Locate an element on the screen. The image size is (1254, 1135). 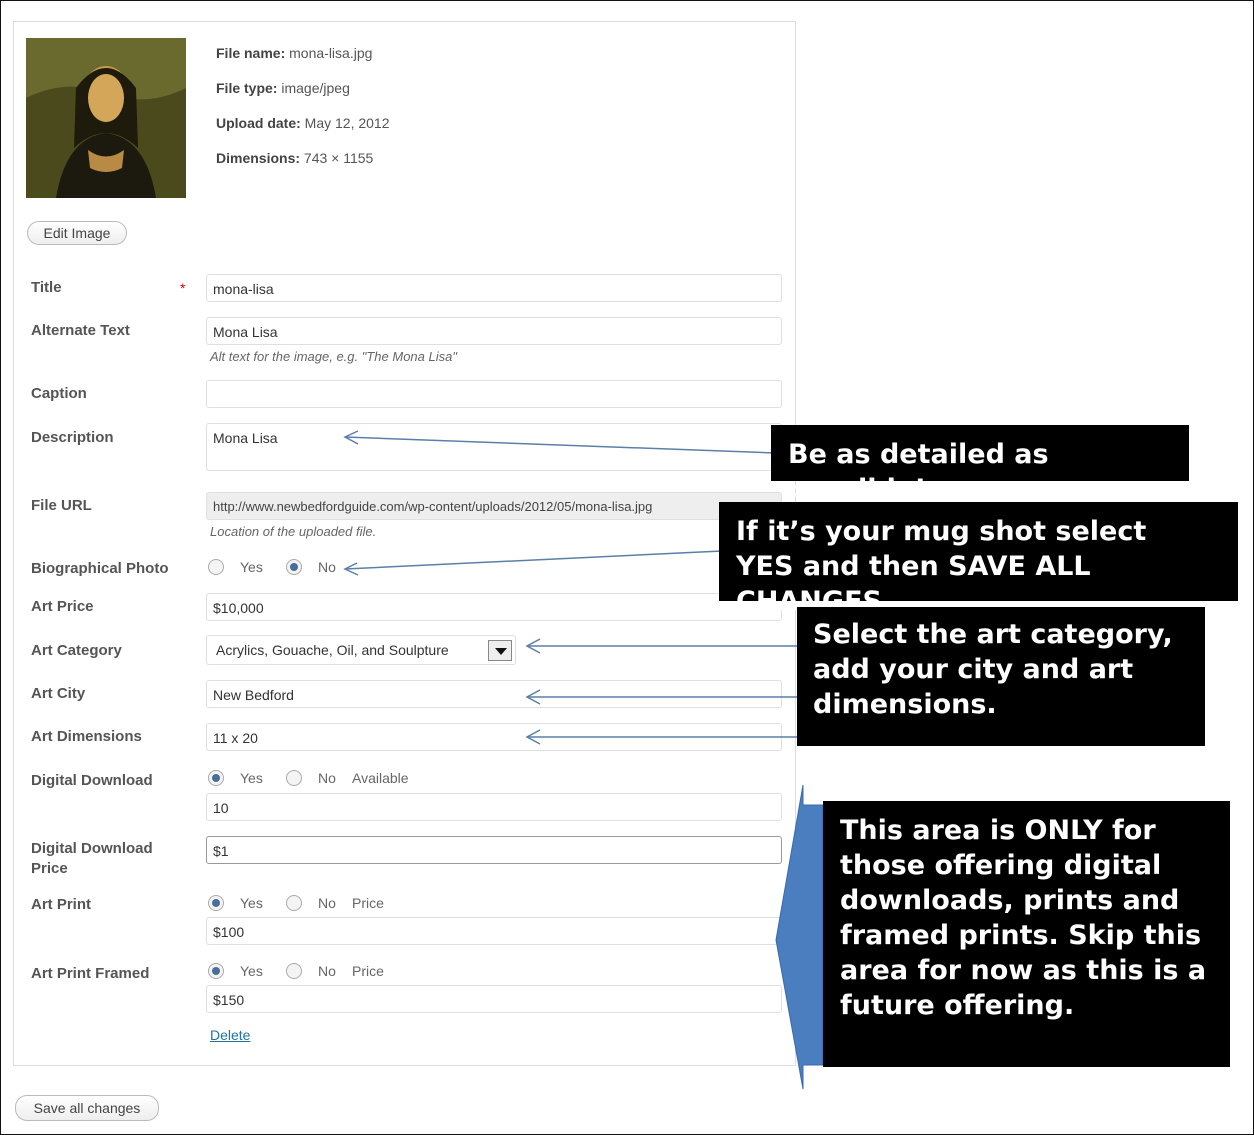
callout-digital-line4: framed prints. Skip this is located at coordinates (1021, 936).